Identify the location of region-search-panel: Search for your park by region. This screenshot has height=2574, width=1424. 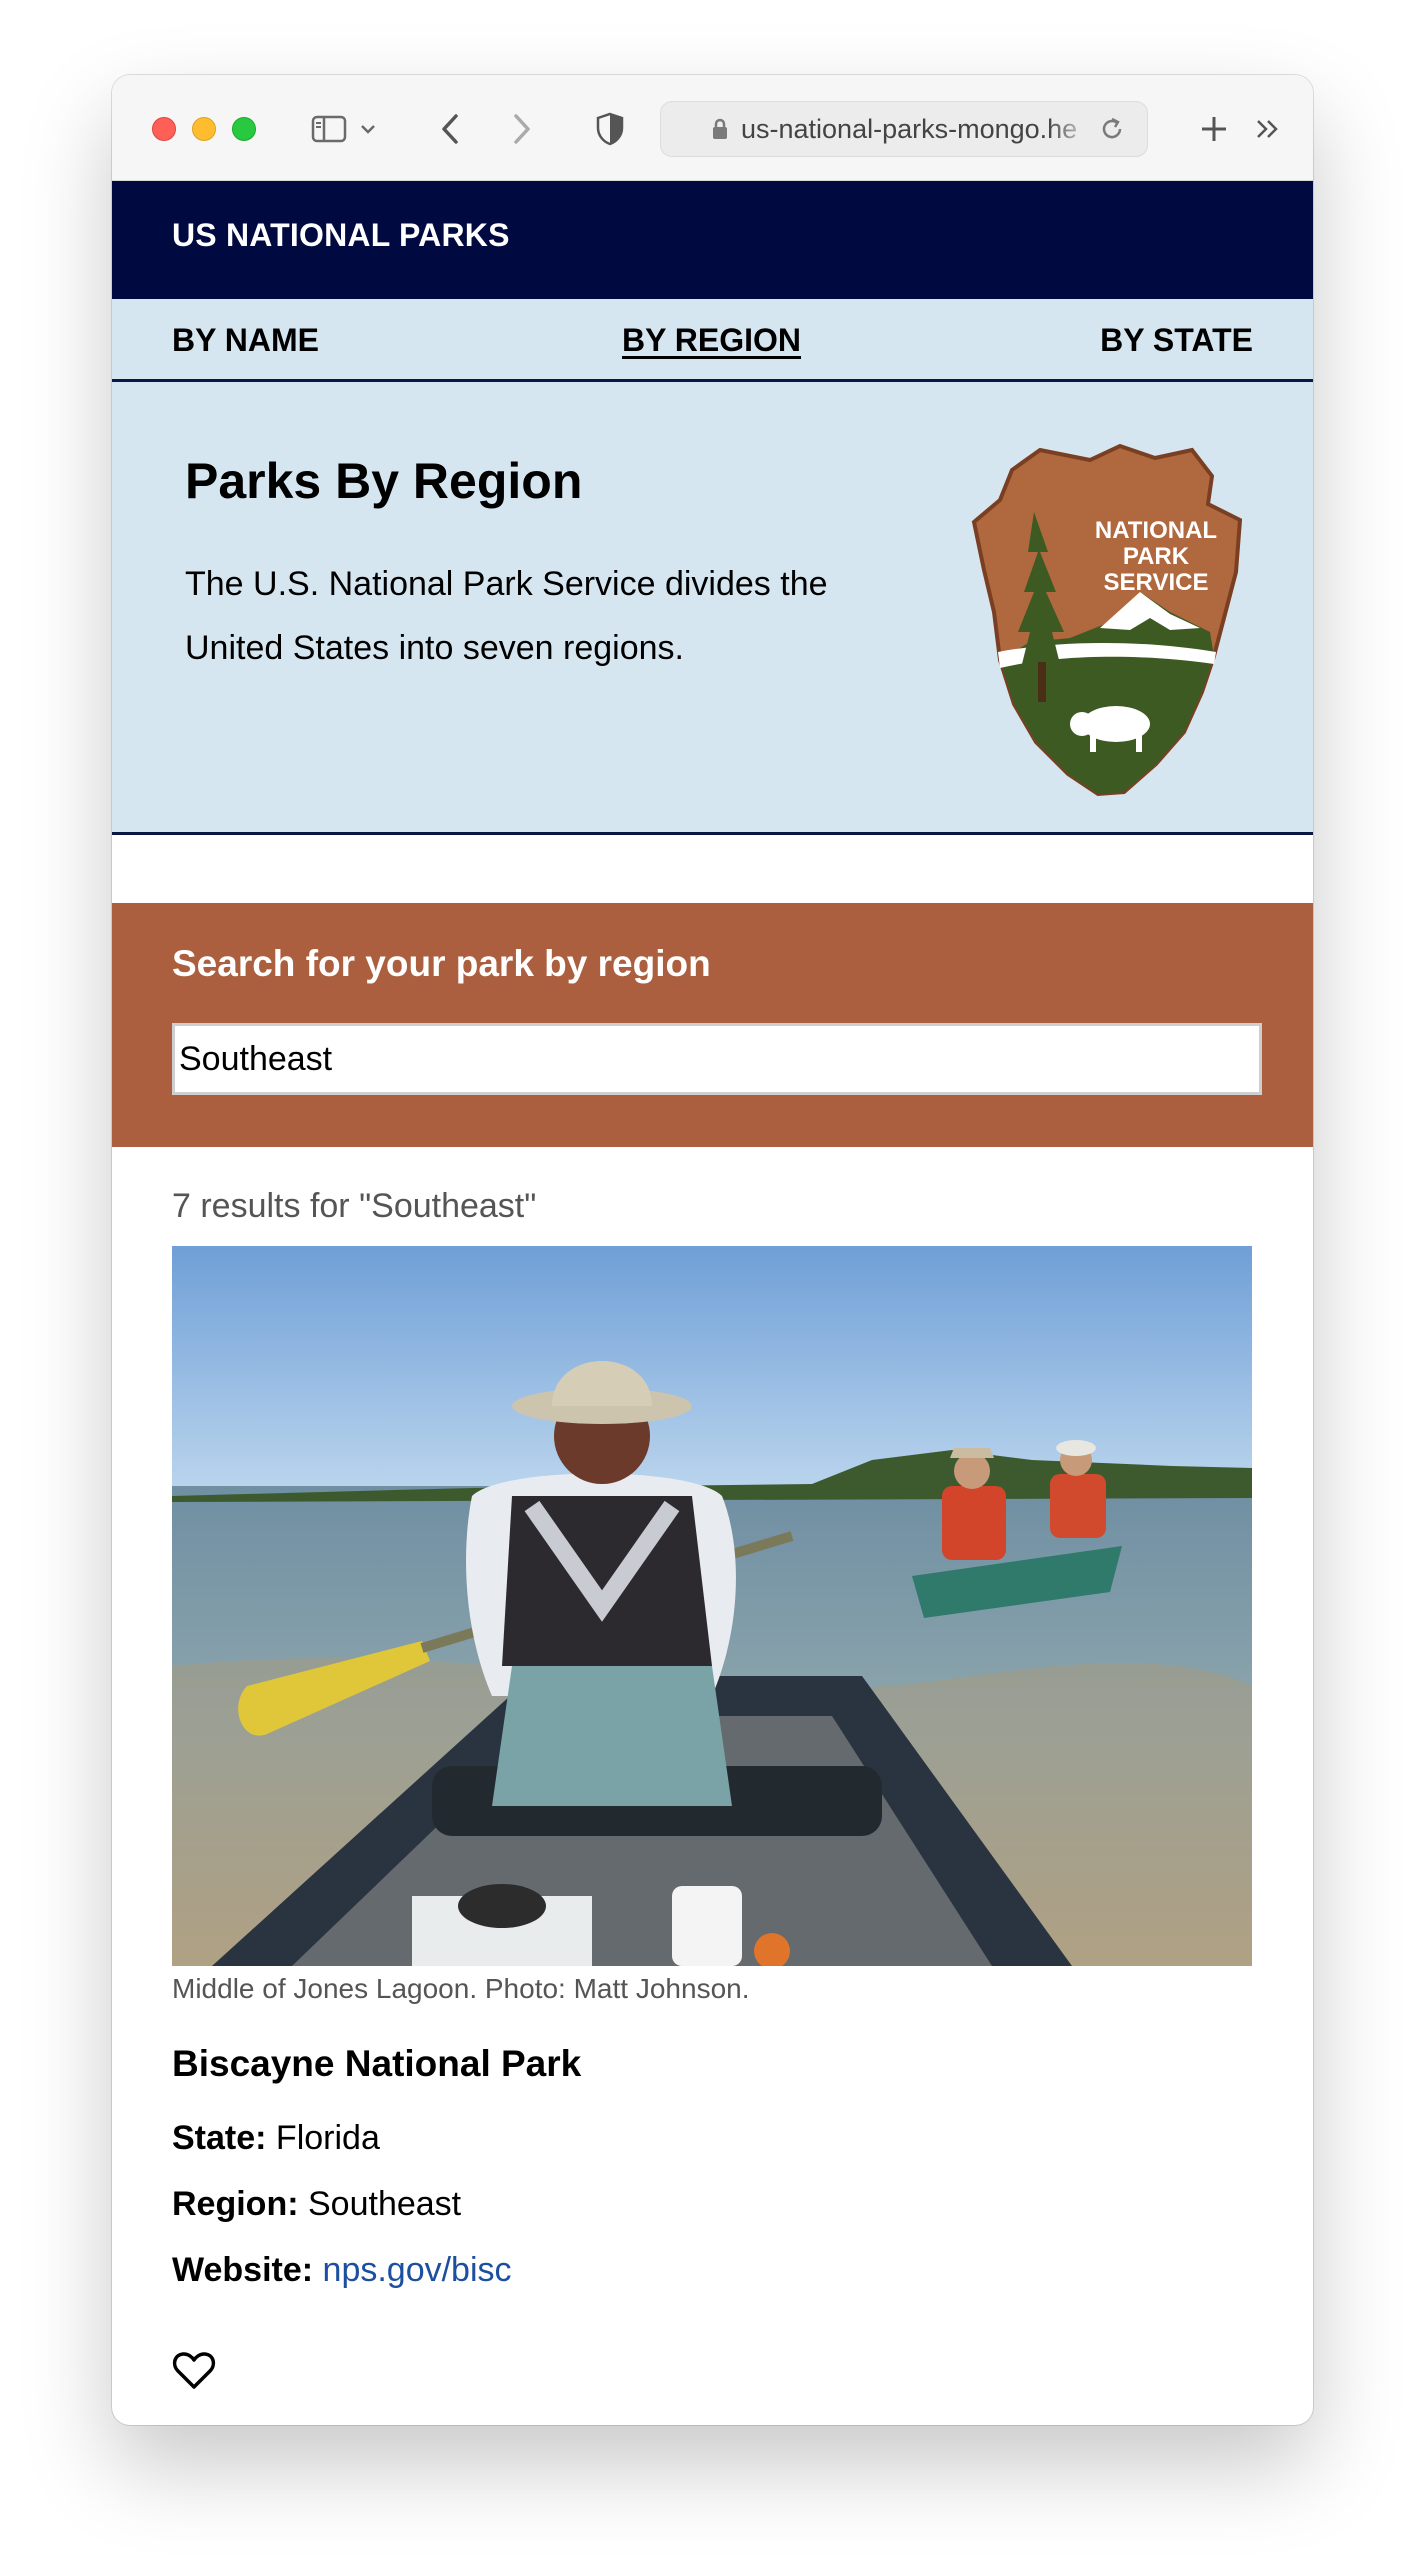
(712, 1025).